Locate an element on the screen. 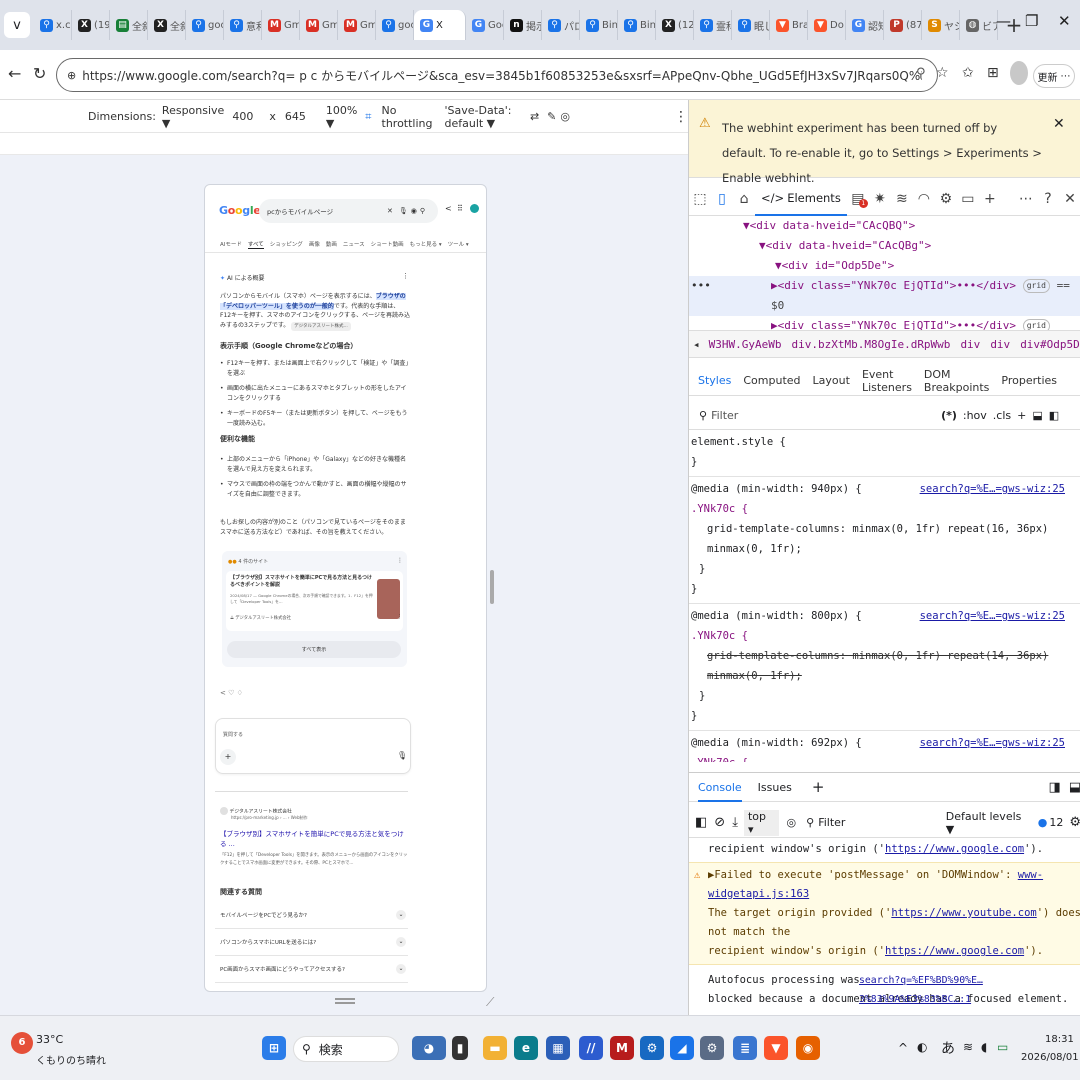 Image resolution: width=1080 pixels, height=1080 pixels. sidebar-toggle-icon: ◧ is located at coordinates (1054, 415).